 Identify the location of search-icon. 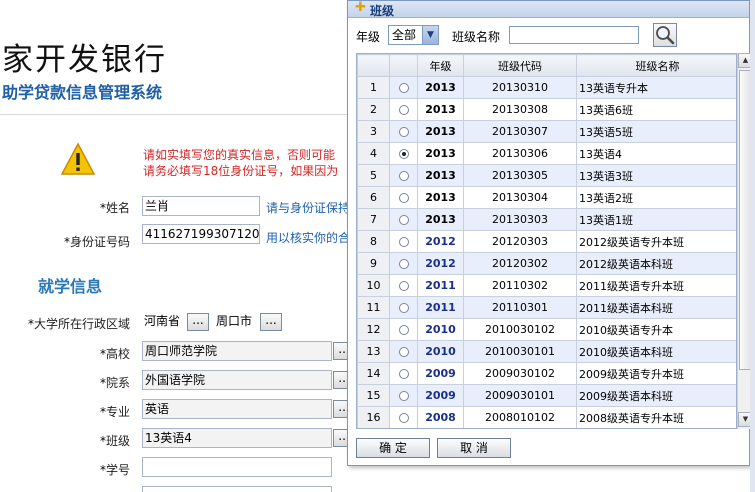
(665, 35).